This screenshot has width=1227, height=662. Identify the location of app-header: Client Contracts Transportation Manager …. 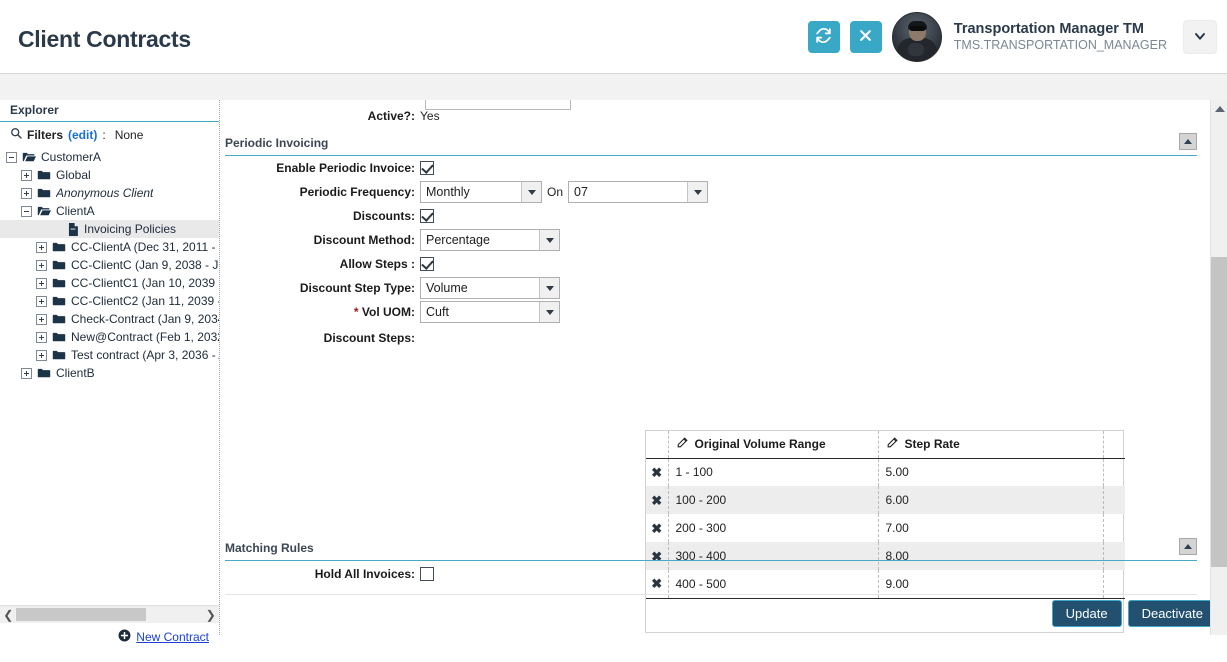
(613, 37).